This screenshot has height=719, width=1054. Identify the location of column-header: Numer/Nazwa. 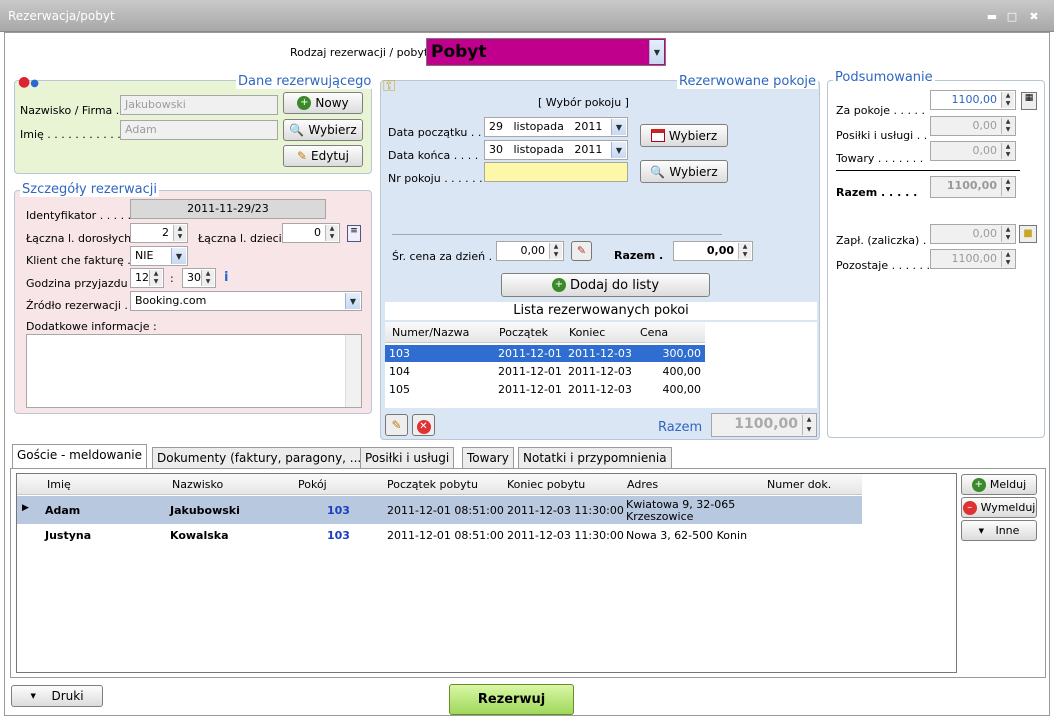
(430, 332).